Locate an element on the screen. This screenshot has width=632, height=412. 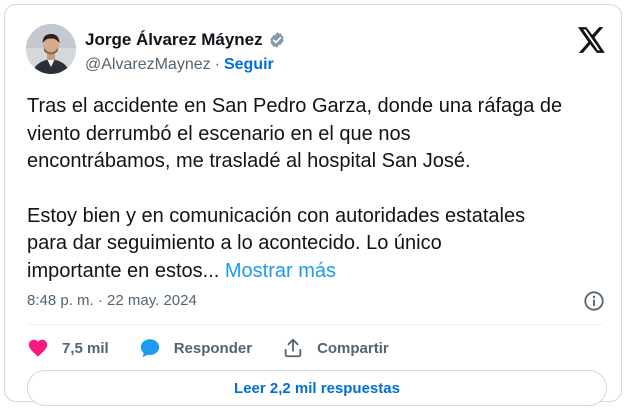
x-logo-icon is located at coordinates (592, 40).